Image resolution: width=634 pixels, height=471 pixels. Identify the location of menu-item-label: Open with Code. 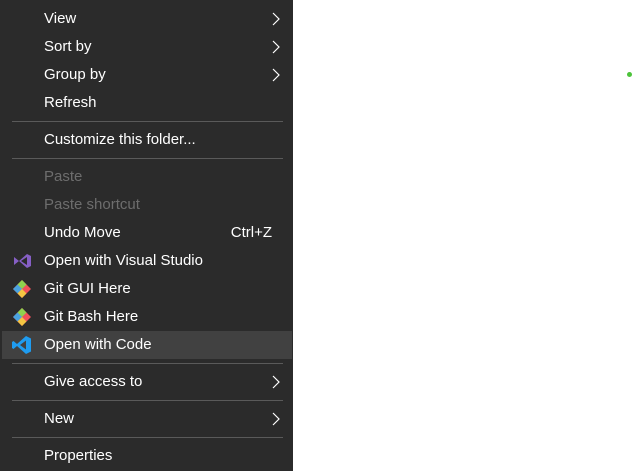
(98, 344).